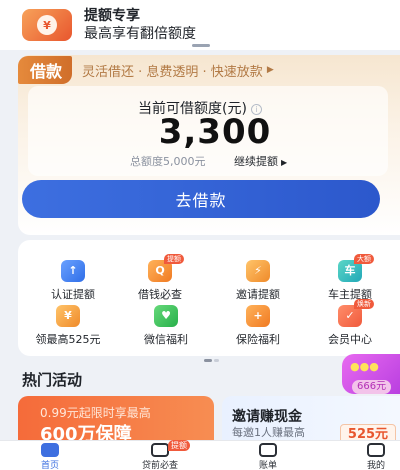  I want to click on floating-reward-amount: 666元, so click(372, 387).